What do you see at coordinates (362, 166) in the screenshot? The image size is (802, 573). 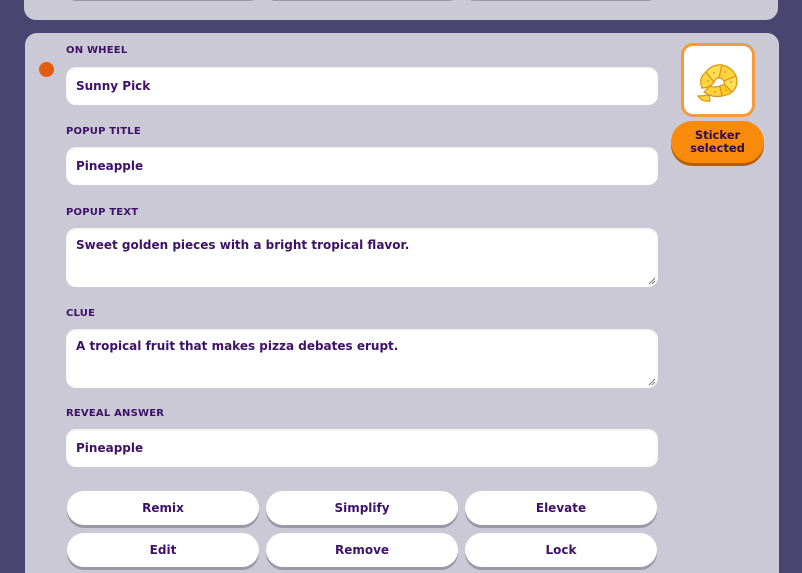 I see `popup-title-input: Pineapple` at bounding box center [362, 166].